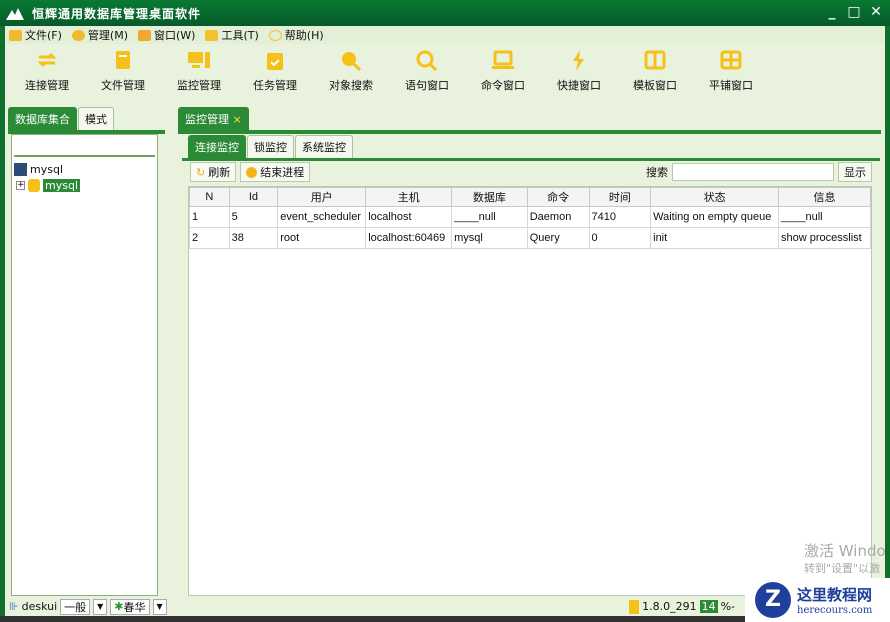 The width and height of the screenshot is (890, 622). Describe the element at coordinates (270, 146) in the screenshot. I see `tab-lock-monitor: 锁监控` at that location.